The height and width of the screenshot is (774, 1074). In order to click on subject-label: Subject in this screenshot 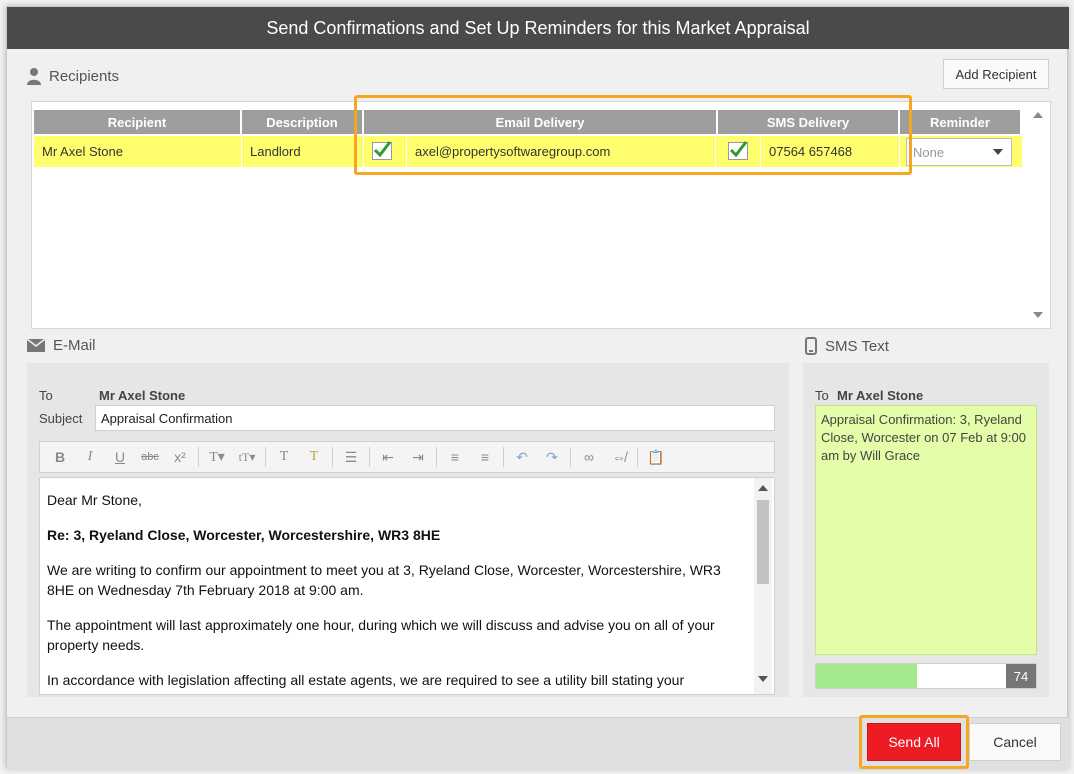, I will do `click(61, 418)`.